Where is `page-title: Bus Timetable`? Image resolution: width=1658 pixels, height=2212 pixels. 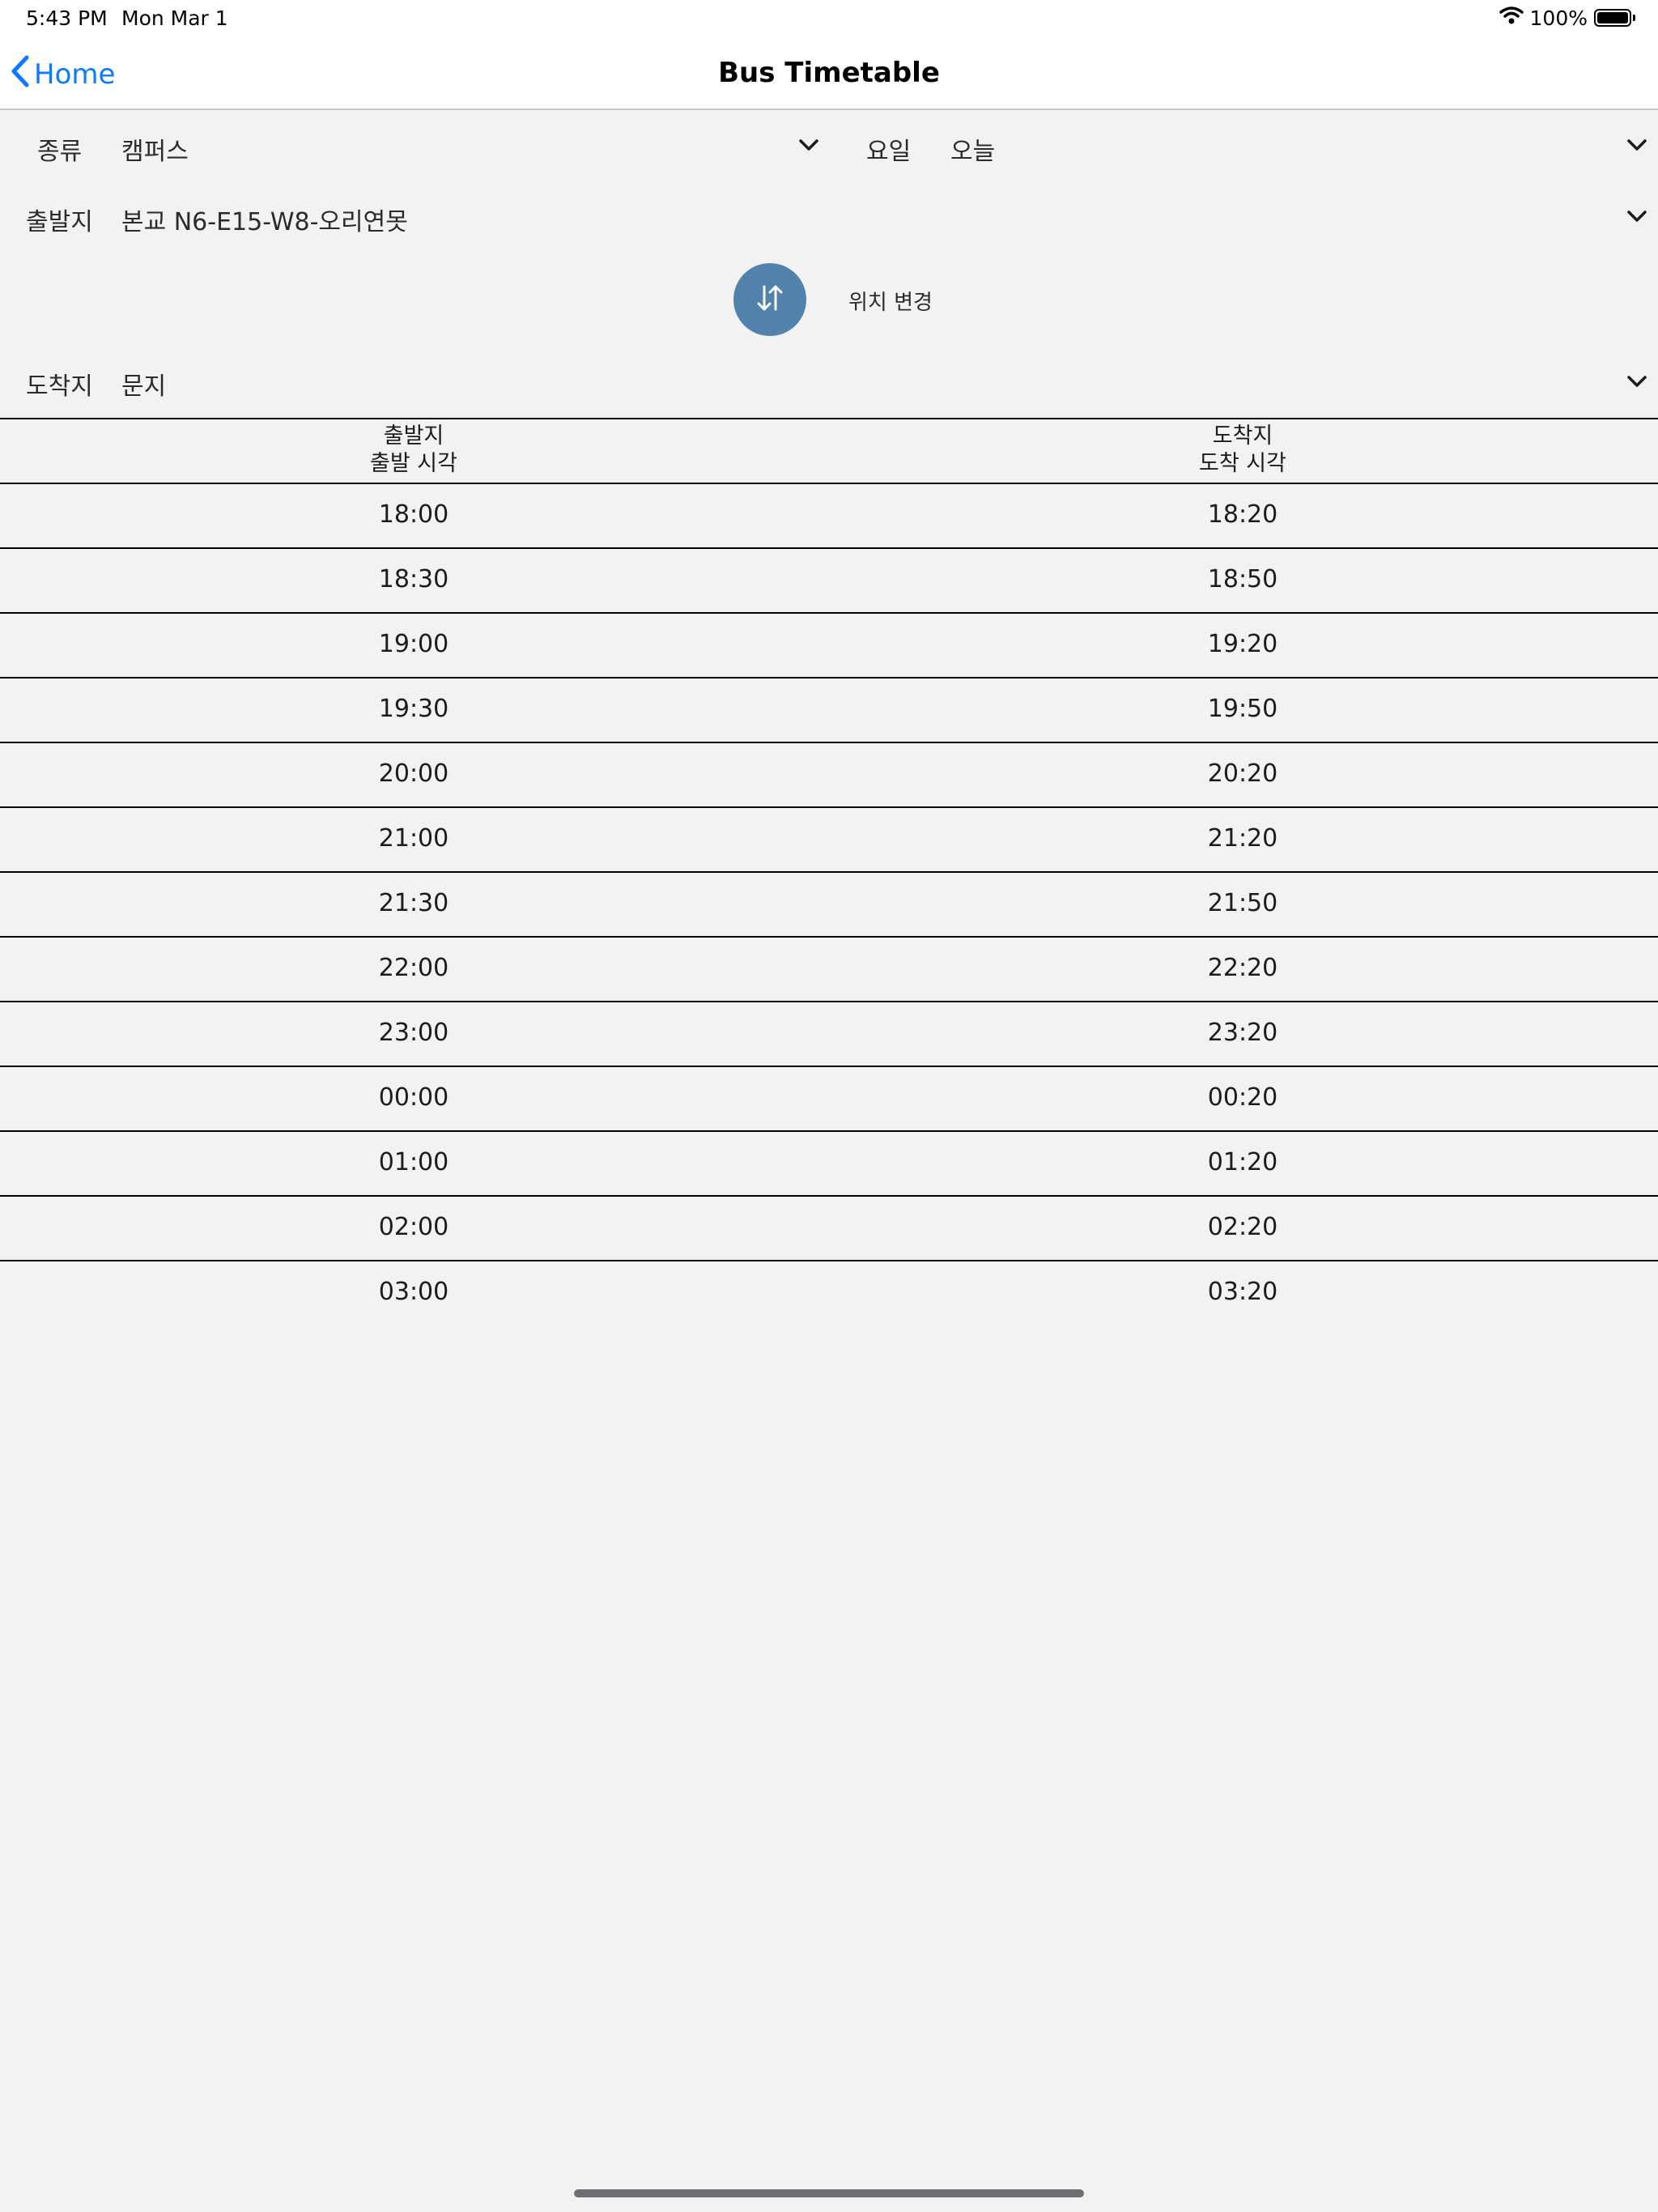
page-title: Bus Timetable is located at coordinates (829, 73).